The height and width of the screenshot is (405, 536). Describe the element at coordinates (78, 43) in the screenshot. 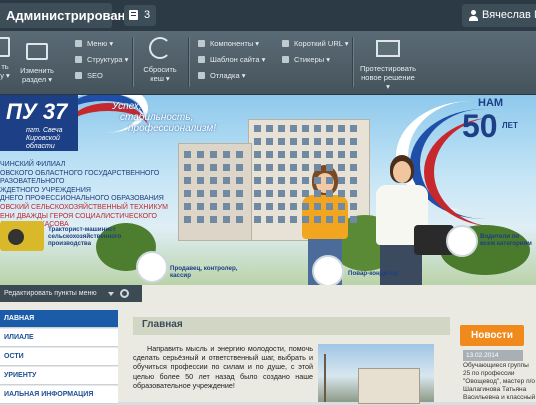

I see `menu-icon` at that location.